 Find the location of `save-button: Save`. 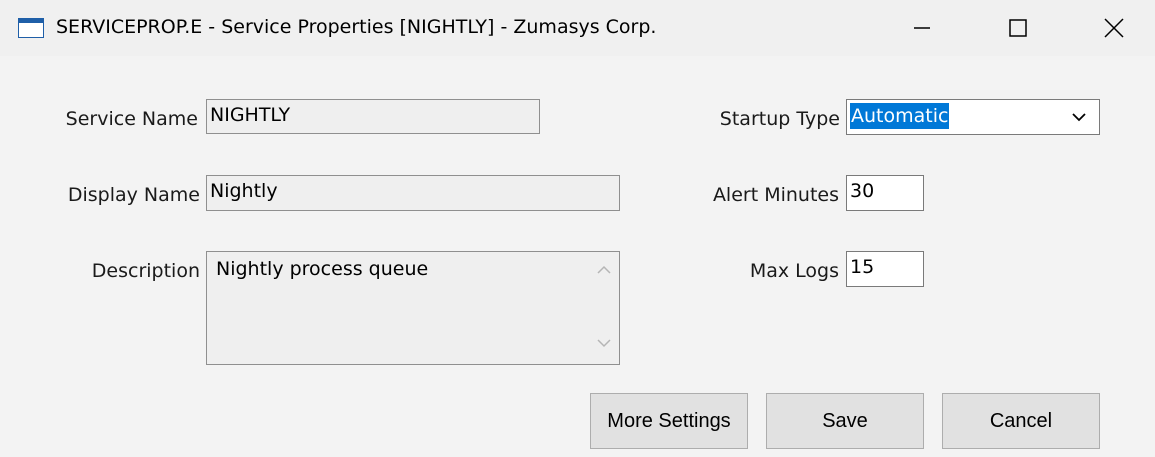

save-button: Save is located at coordinates (845, 421).